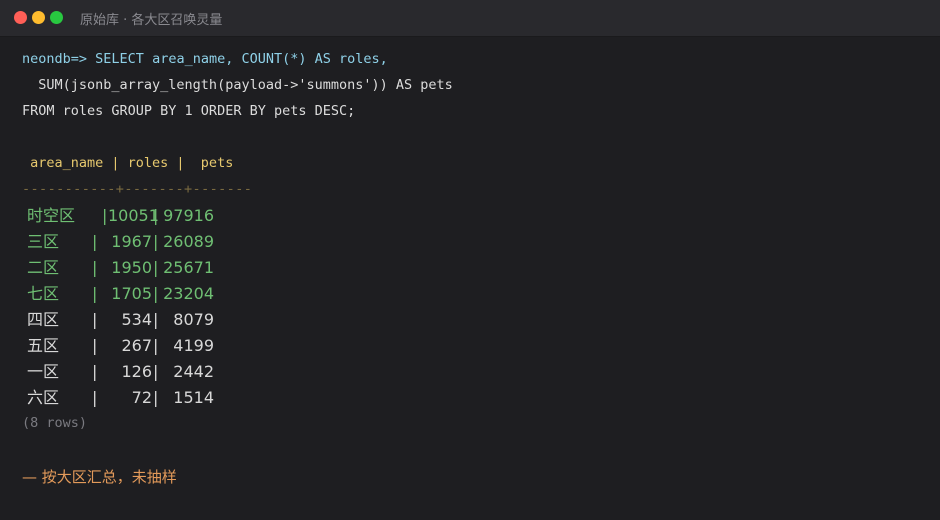  Describe the element at coordinates (43, 241) in the screenshot. I see `cell-area-name: 三区` at that location.